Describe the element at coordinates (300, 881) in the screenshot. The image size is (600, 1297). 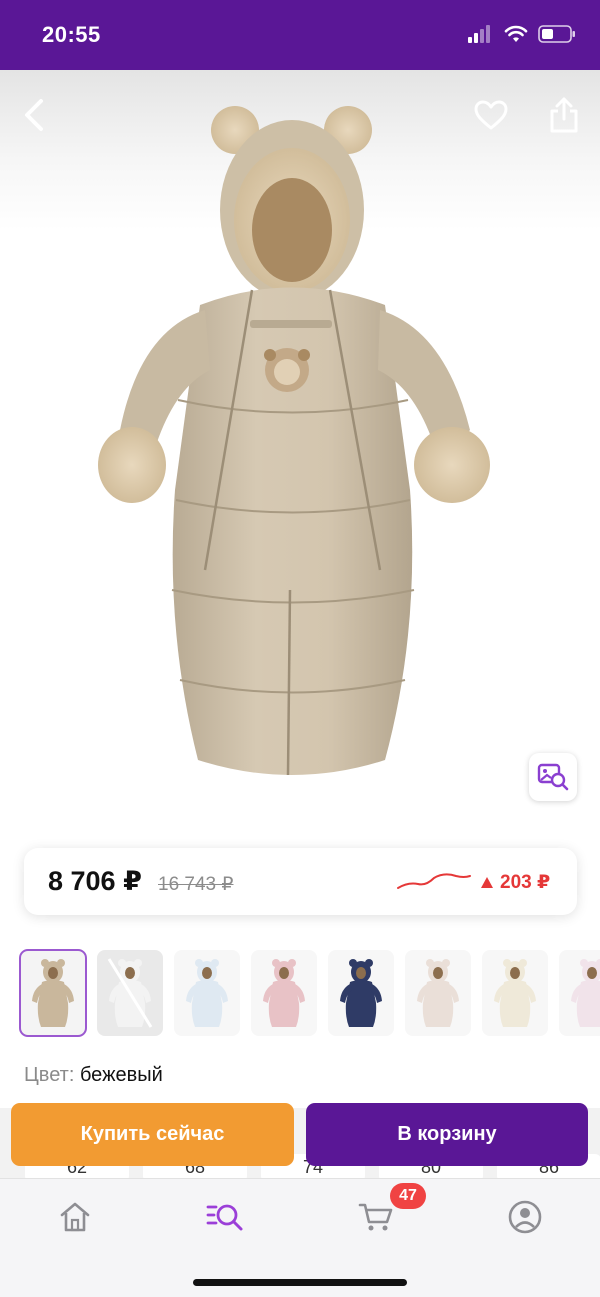
I see `price-card: 8 706 ₽ 16 743 ₽ 203 ₽` at that location.